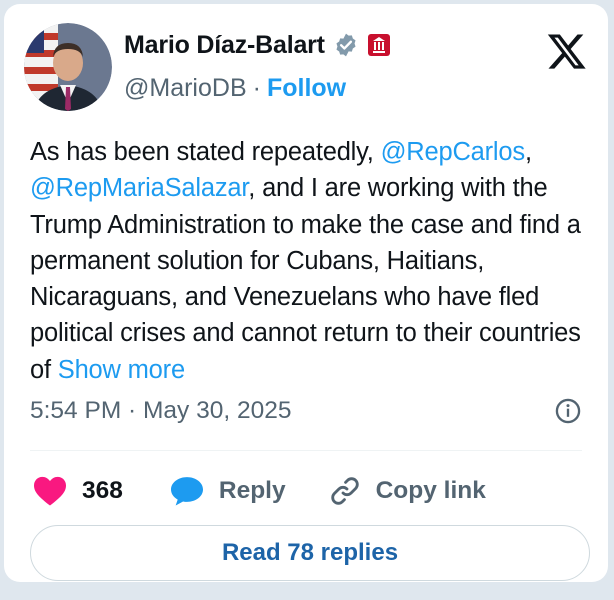 The width and height of the screenshot is (614, 600). What do you see at coordinates (306, 450) in the screenshot?
I see `divider` at bounding box center [306, 450].